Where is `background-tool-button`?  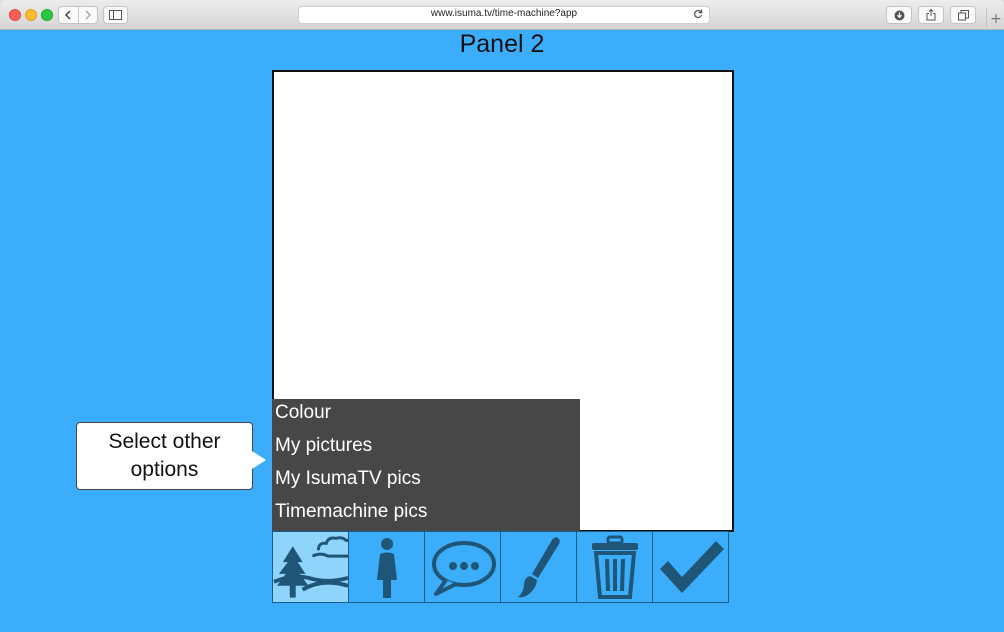 background-tool-button is located at coordinates (310, 567).